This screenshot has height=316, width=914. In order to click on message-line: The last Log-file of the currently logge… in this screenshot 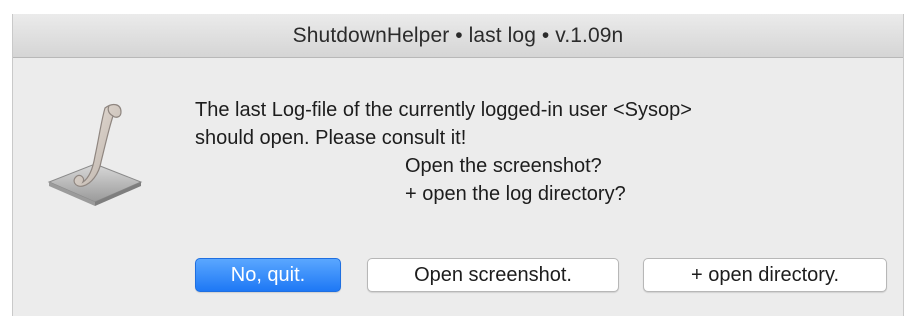, I will do `click(443, 110)`.